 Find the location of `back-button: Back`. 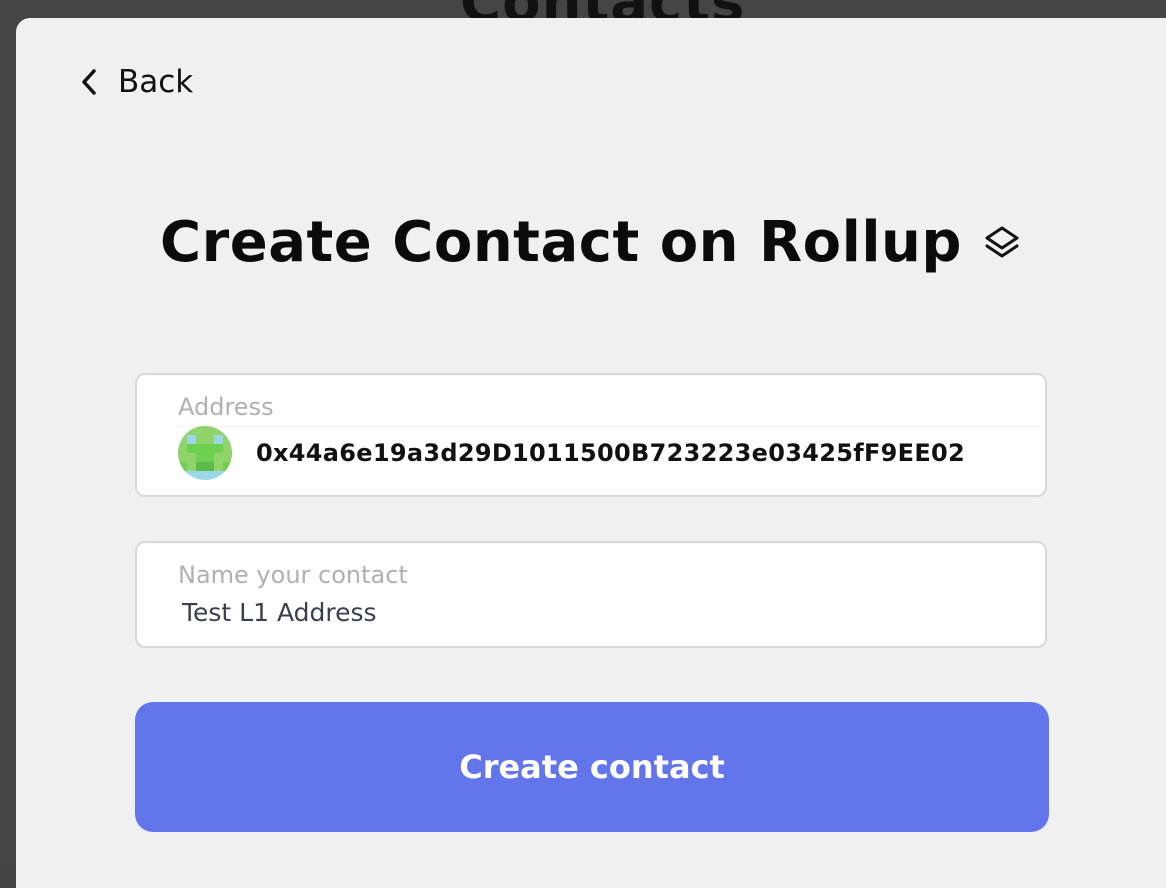

back-button: Back is located at coordinates (135, 82).